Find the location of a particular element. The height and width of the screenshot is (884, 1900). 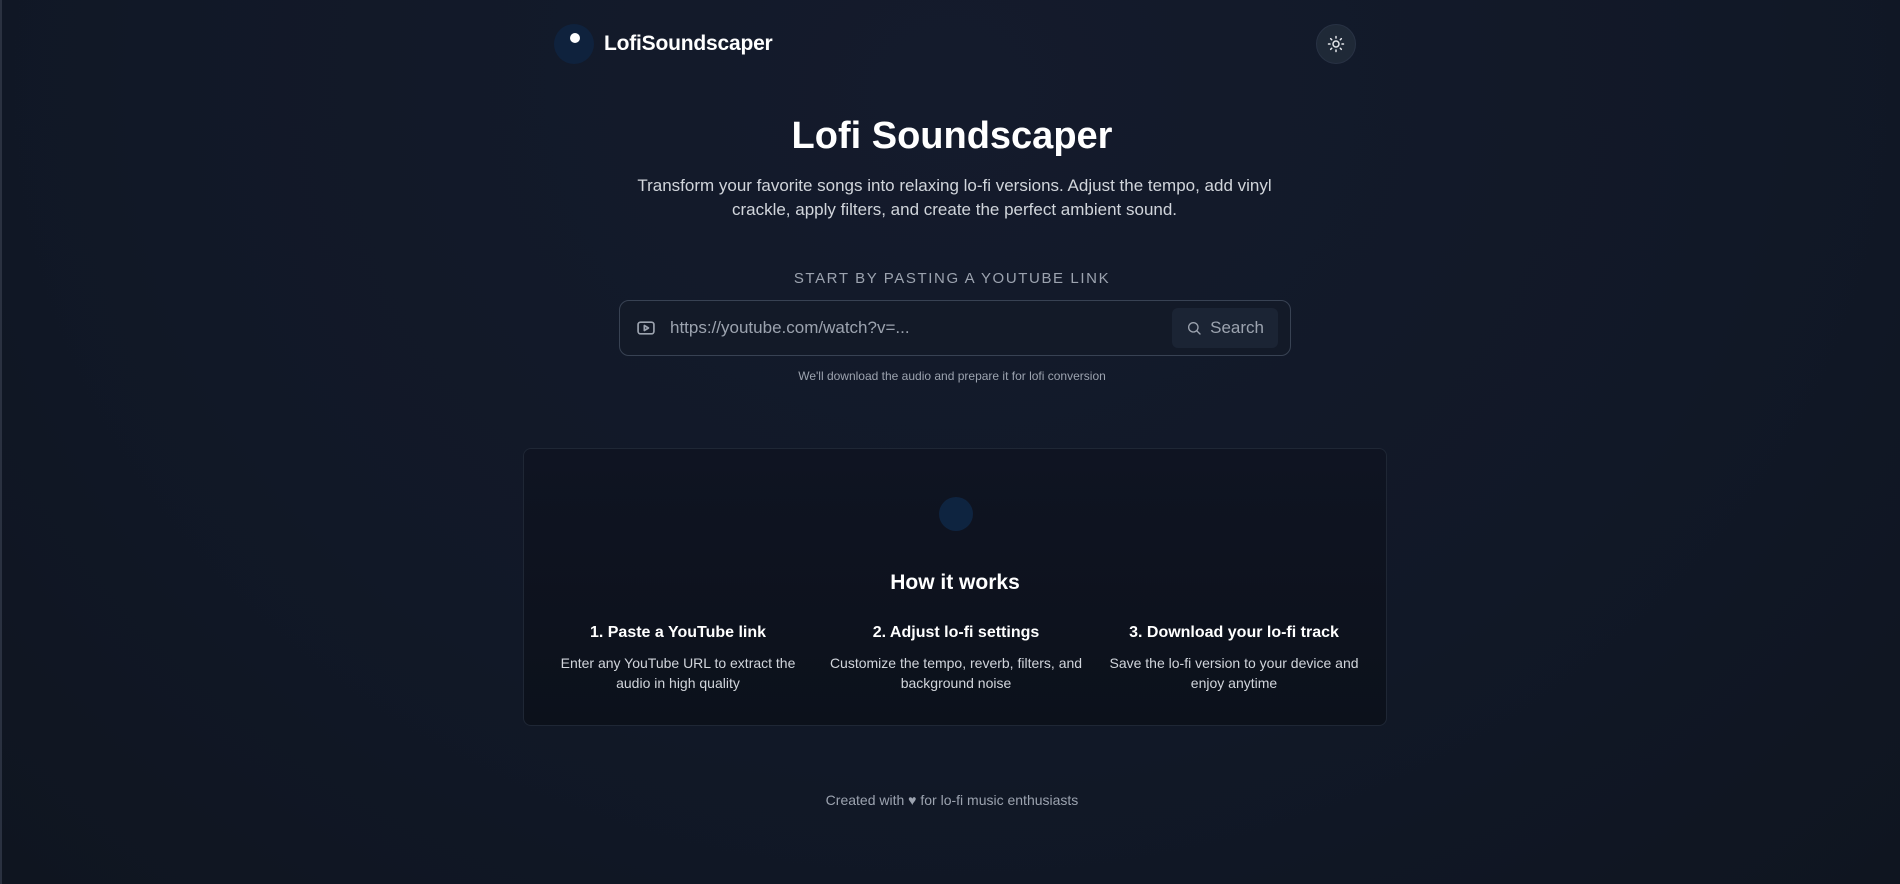

page-title: Lofi Soundscaper is located at coordinates (952, 136).